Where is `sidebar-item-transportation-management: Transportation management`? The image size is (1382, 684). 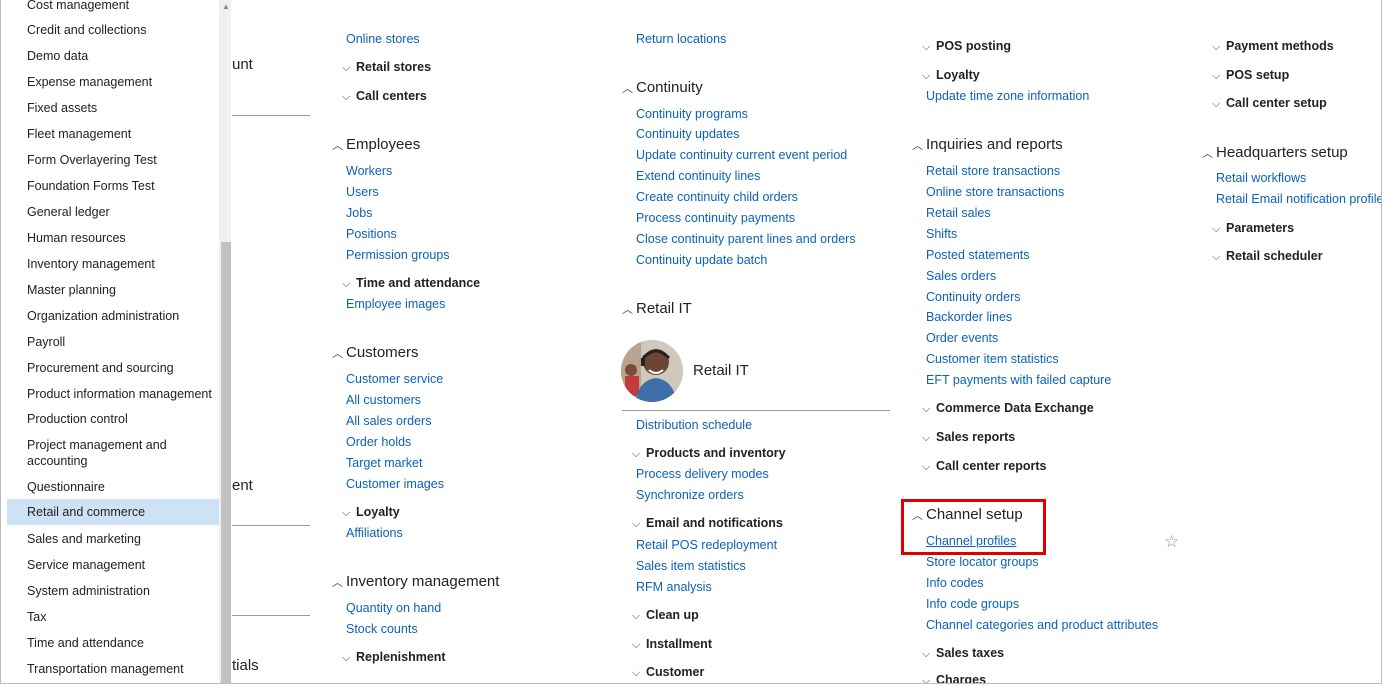 sidebar-item-transportation-management: Transportation management is located at coordinates (113, 669).